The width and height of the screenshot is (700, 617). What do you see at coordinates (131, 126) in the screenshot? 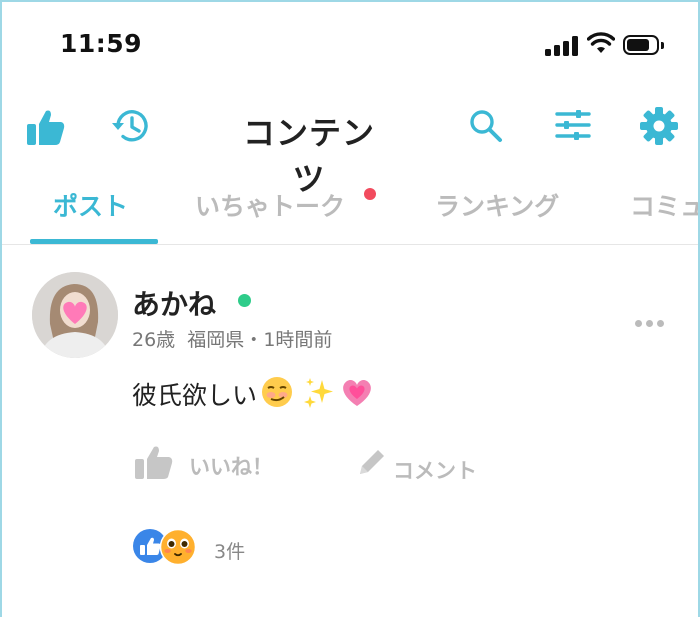
I see `history-icon` at bounding box center [131, 126].